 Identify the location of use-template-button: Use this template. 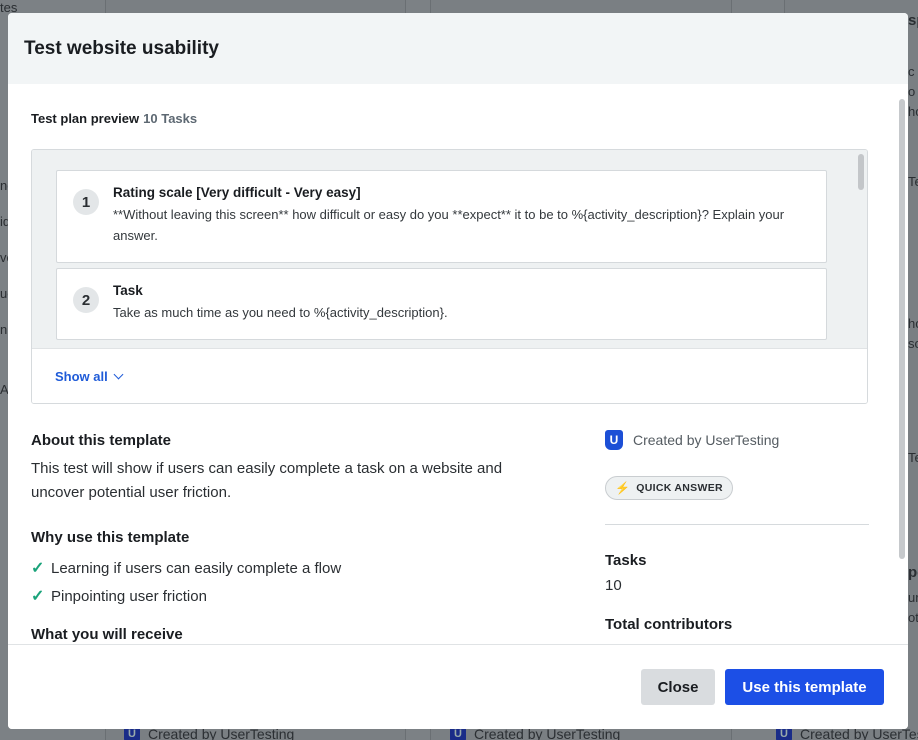
(804, 687).